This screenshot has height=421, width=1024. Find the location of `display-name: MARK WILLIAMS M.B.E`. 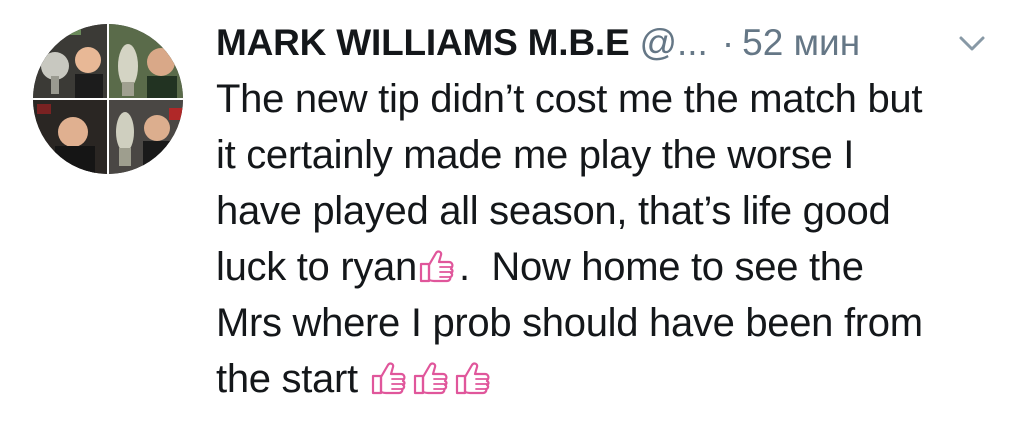

display-name: MARK WILLIAMS M.B.E is located at coordinates (423, 43).